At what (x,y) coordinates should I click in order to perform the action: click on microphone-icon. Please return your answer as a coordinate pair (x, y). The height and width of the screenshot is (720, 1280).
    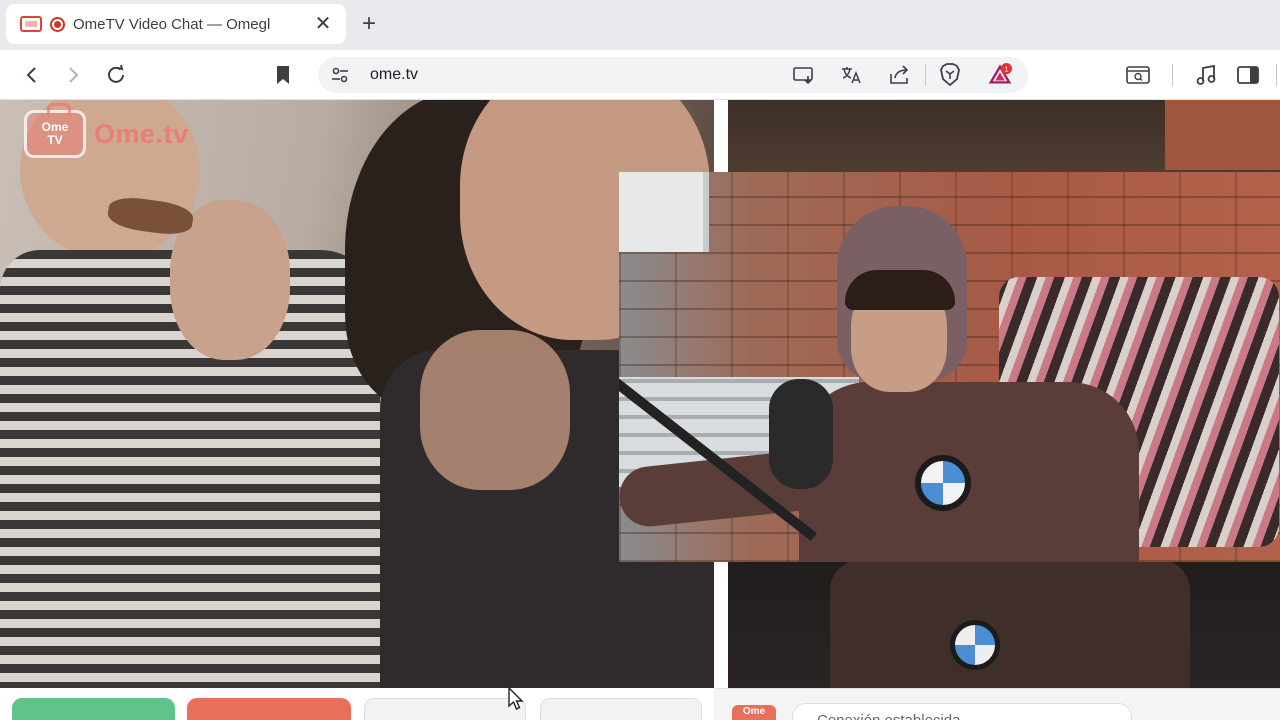
    Looking at the image, I should click on (801, 434).